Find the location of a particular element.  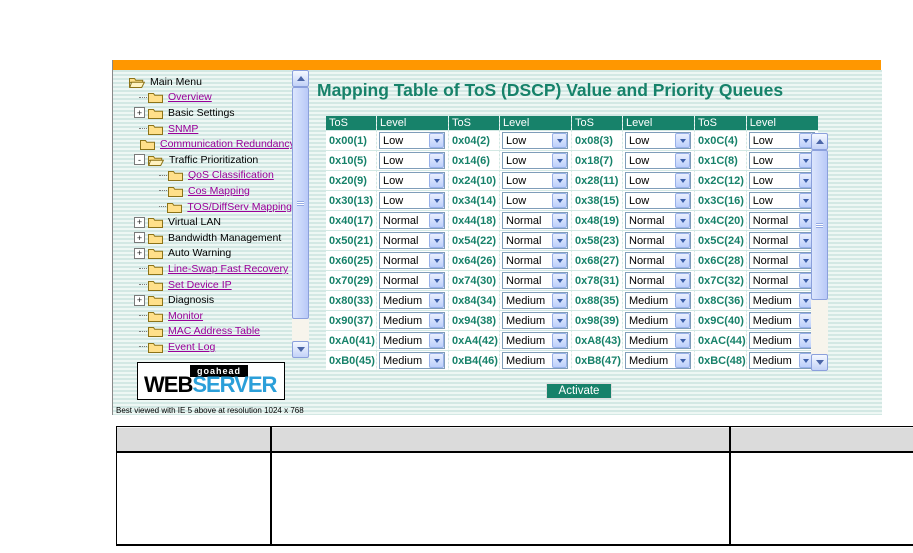

sidebar-item-label: MAC Address Table is located at coordinates (214, 331).